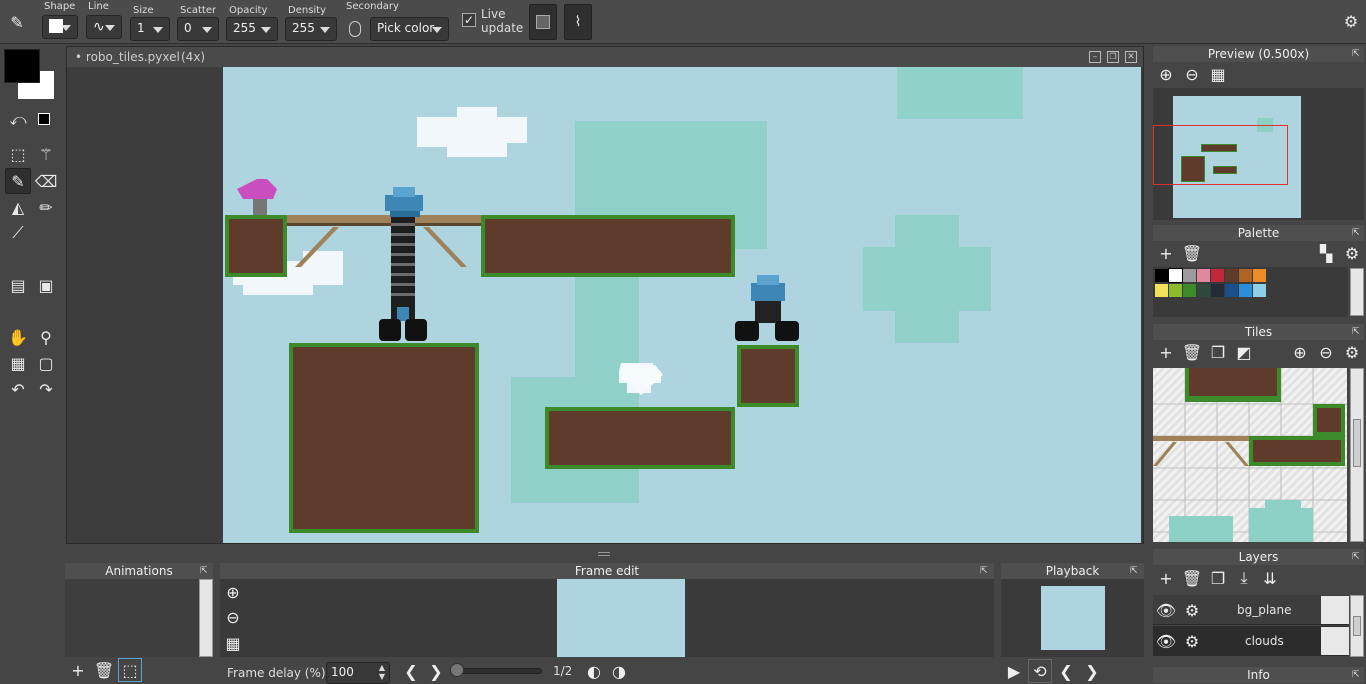 Image resolution: width=1366 pixels, height=684 pixels. Describe the element at coordinates (1220, 155) in the screenshot. I see `preview-viewport-rect` at that location.